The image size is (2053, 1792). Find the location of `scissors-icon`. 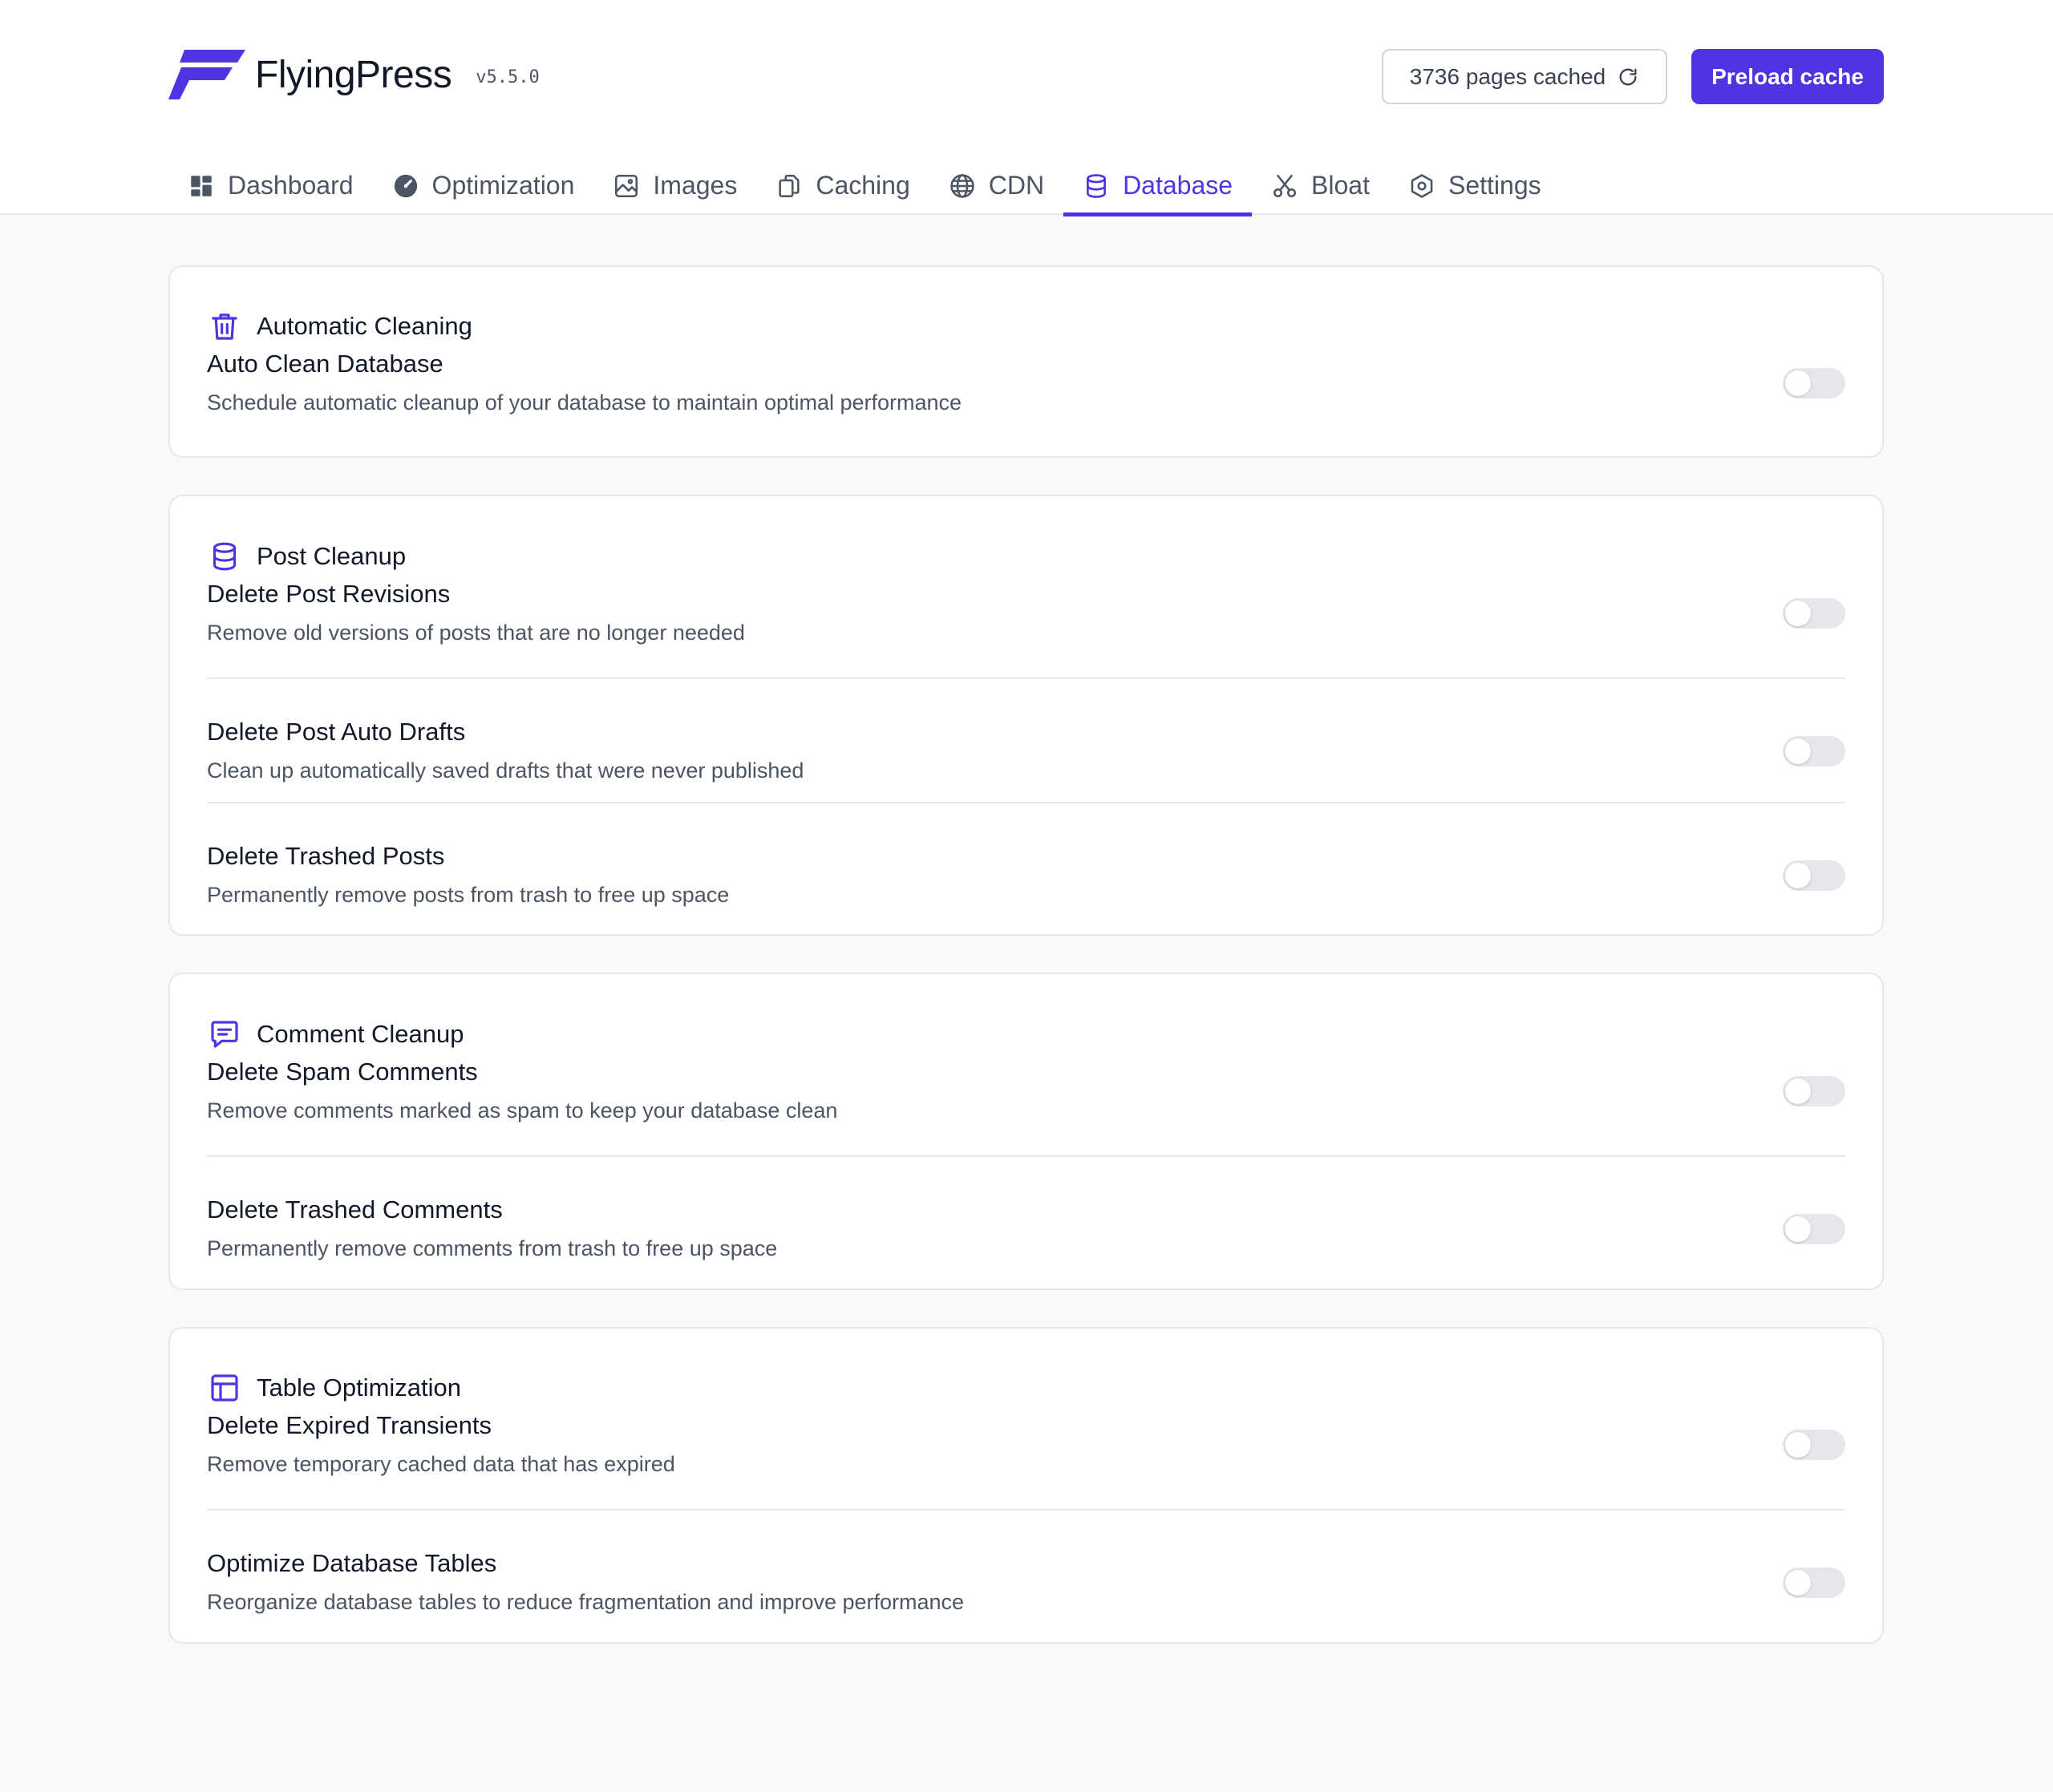

scissors-icon is located at coordinates (1286, 185).